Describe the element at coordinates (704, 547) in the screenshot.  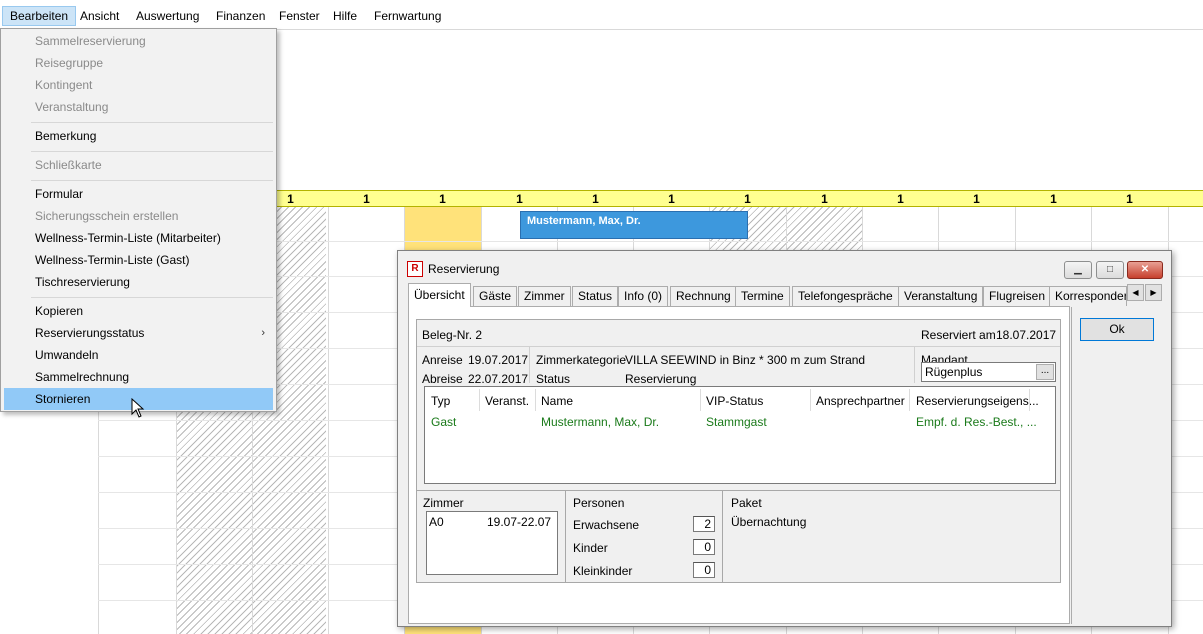
I see `kinder-field: 0` at that location.